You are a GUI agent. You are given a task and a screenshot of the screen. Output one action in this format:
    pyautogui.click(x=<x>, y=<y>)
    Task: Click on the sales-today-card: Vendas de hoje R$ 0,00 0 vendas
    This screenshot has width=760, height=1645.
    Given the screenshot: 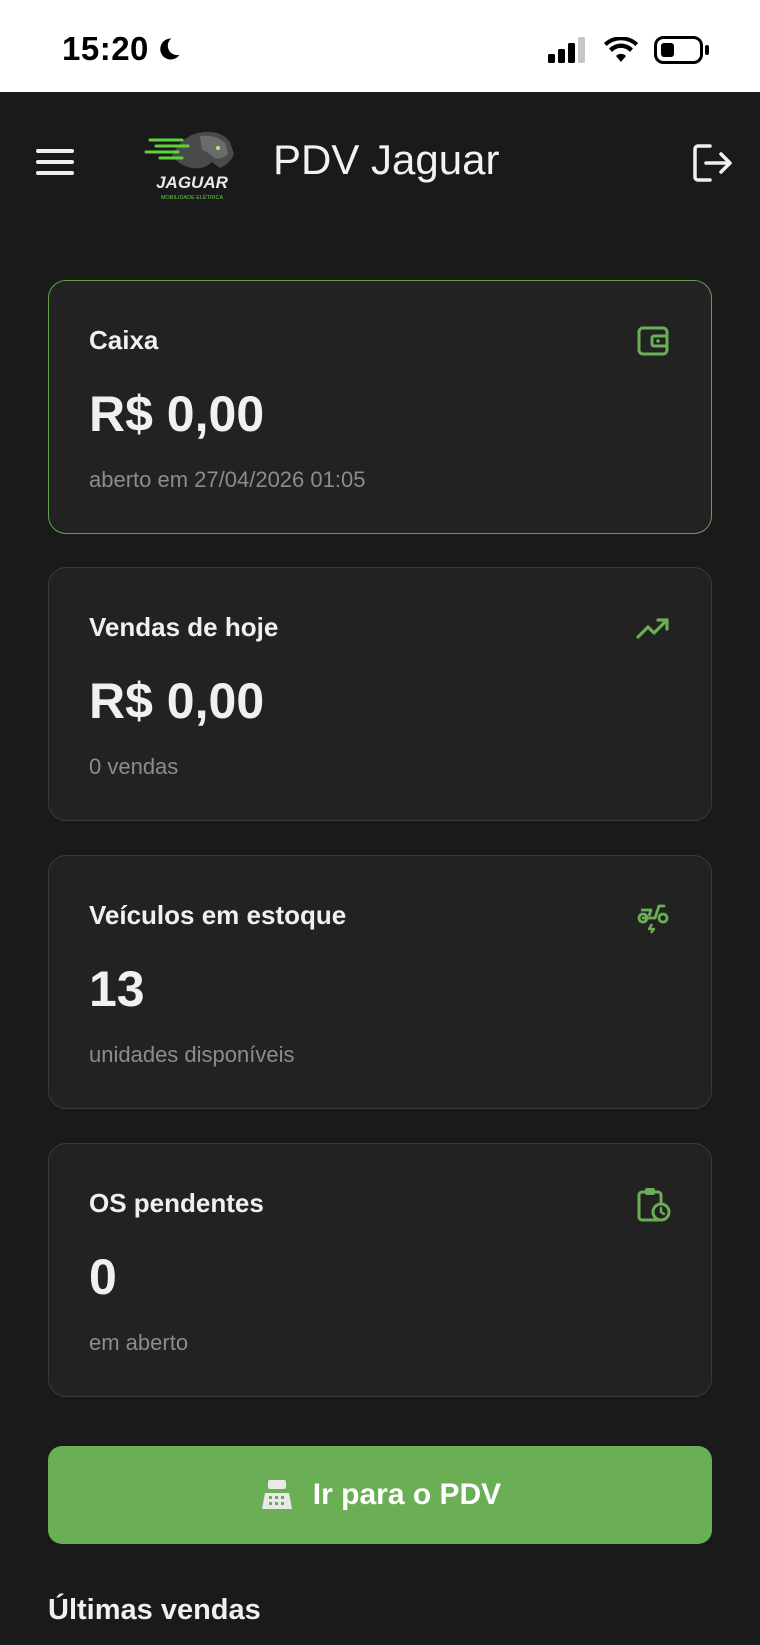 What is the action you would take?
    pyautogui.click(x=380, y=694)
    